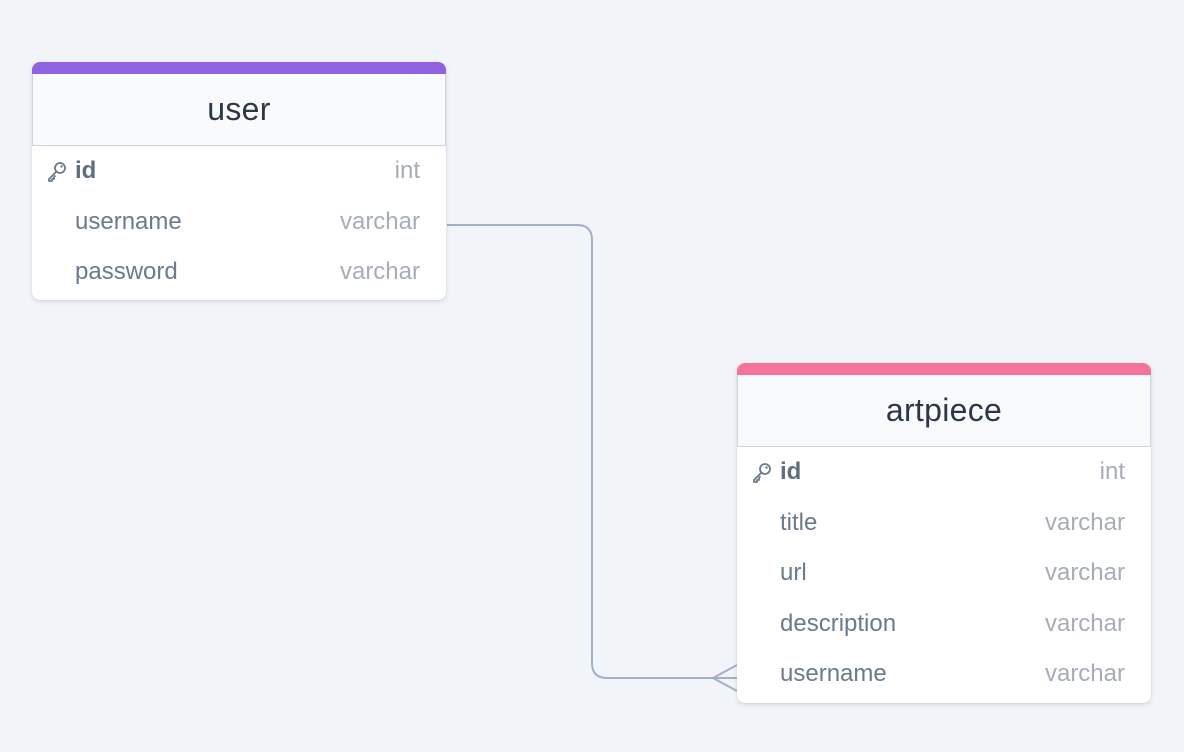 The image size is (1184, 752). What do you see at coordinates (799, 522) in the screenshot?
I see `column-name: title` at bounding box center [799, 522].